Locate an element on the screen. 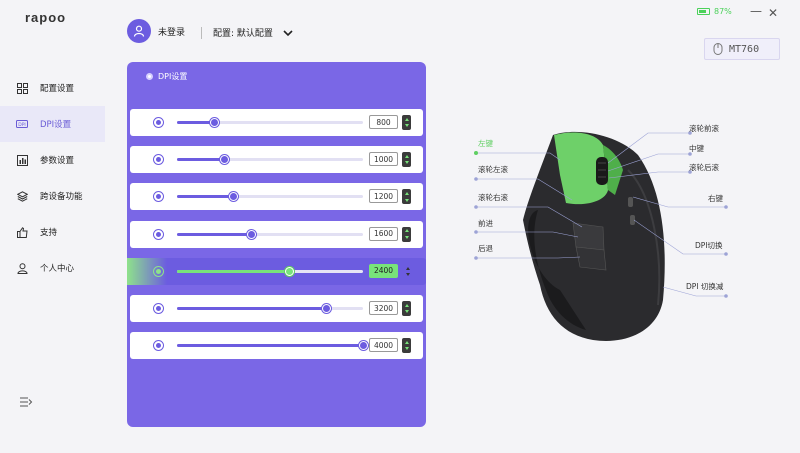 Image resolution: width=800 pixels, height=453 pixels. sidebar-item-label: 参数设置 is located at coordinates (57, 161).